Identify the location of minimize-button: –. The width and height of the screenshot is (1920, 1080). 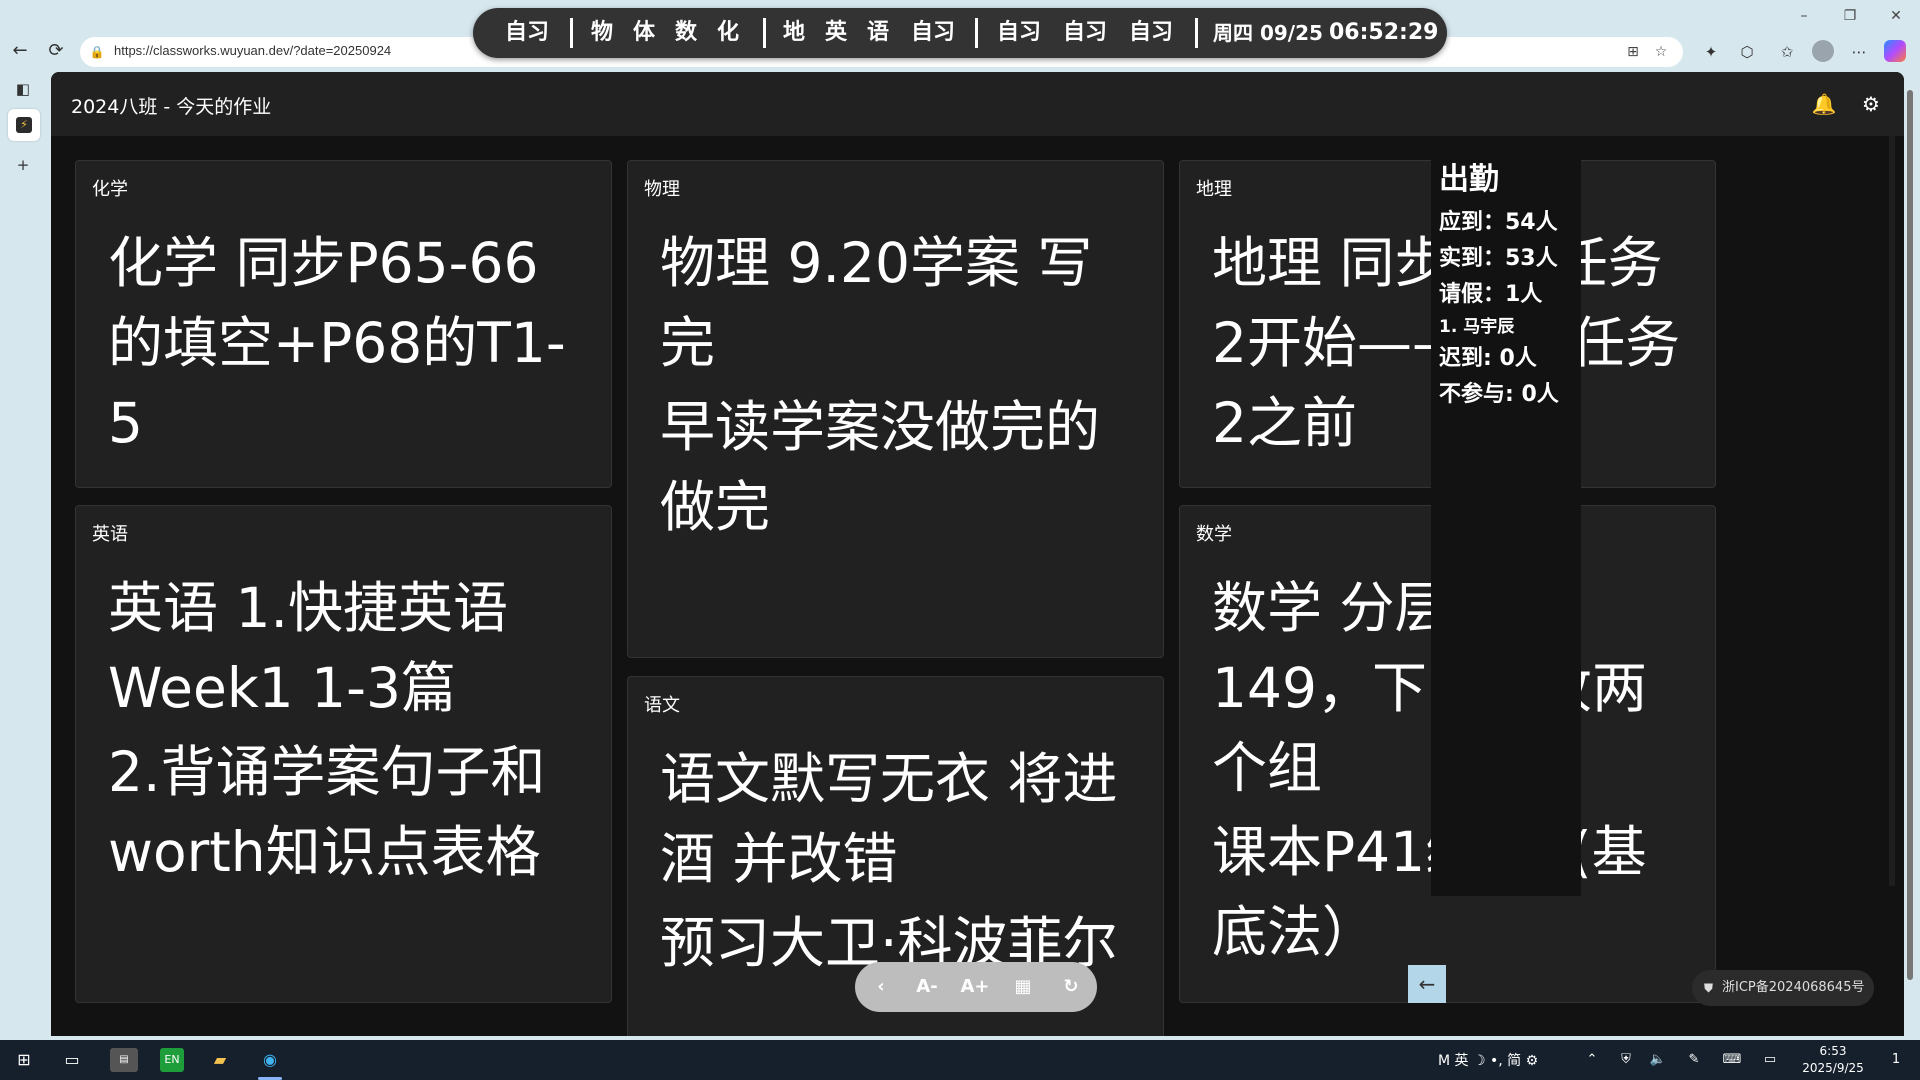
(1804, 16).